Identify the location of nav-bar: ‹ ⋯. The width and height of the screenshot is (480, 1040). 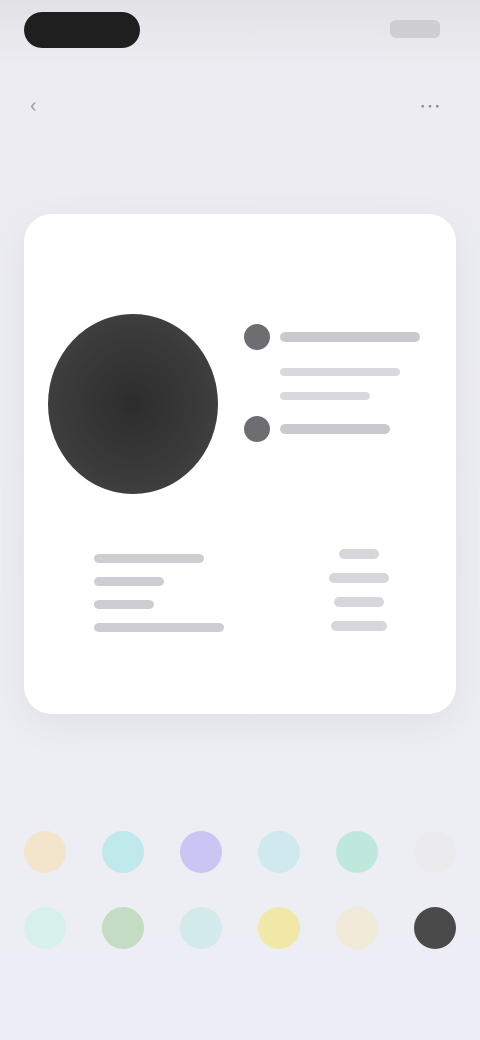
(240, 107).